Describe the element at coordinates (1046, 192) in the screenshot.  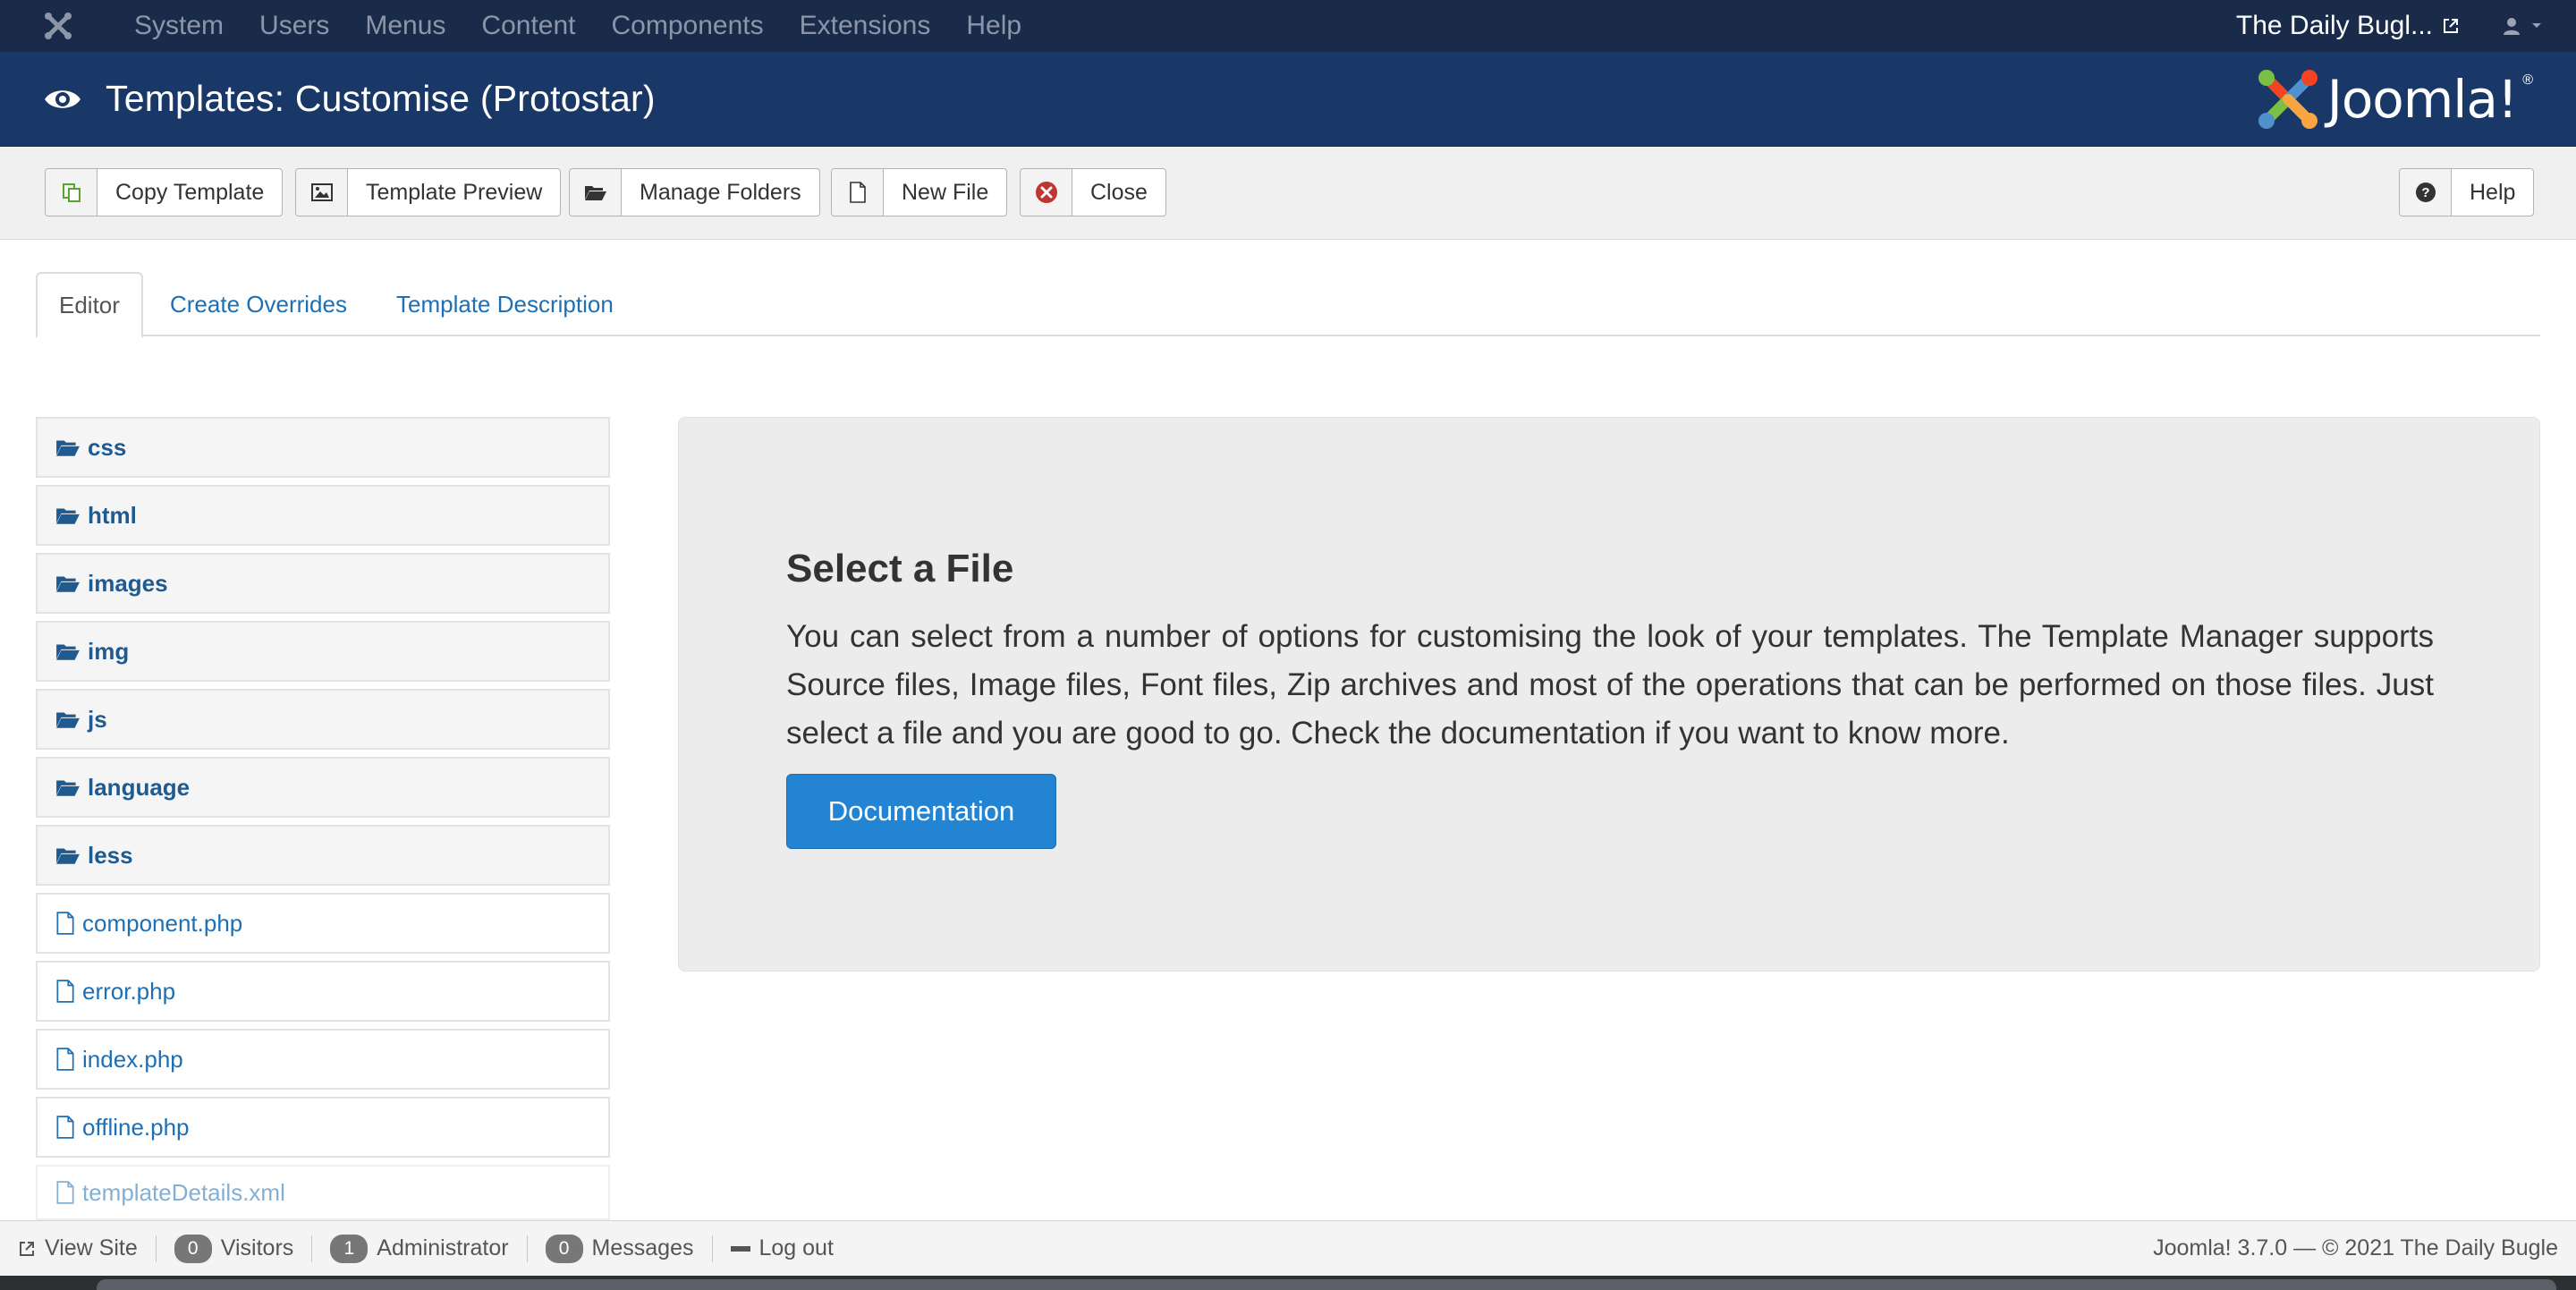
I see `close-circle-icon` at that location.